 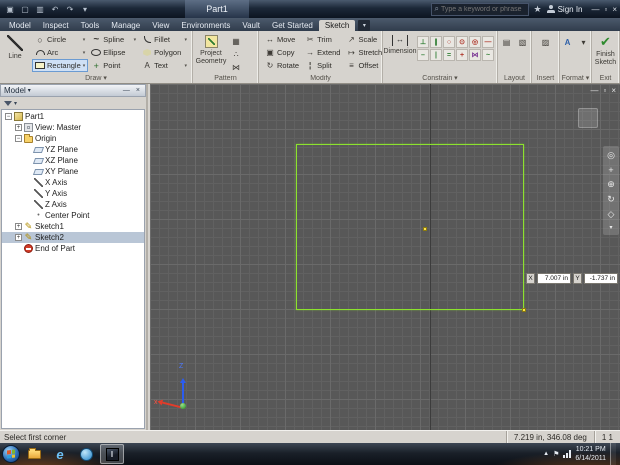 What do you see at coordinates (86, 454) in the screenshot?
I see `taskbar-media-button` at bounding box center [86, 454].